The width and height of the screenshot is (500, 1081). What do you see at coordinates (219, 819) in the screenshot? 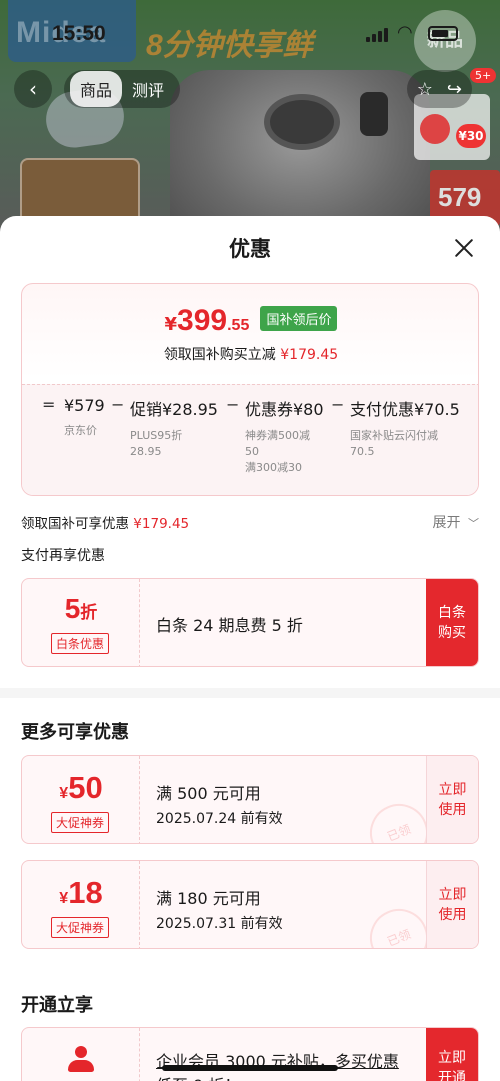
I see `coupon-expiry: 2025.07.24 前有效` at bounding box center [219, 819].